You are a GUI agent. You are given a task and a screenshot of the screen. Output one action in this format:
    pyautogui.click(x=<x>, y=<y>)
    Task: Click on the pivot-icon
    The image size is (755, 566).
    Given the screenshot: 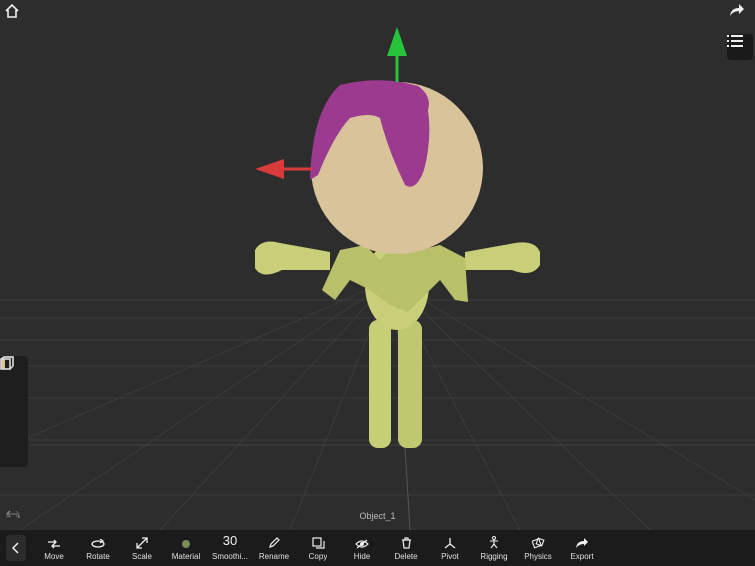 What is the action you would take?
    pyautogui.click(x=450, y=543)
    